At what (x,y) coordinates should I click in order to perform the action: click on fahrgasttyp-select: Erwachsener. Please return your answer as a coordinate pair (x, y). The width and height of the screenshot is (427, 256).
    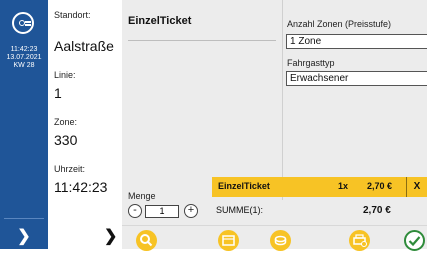
    Looking at the image, I should click on (356, 78).